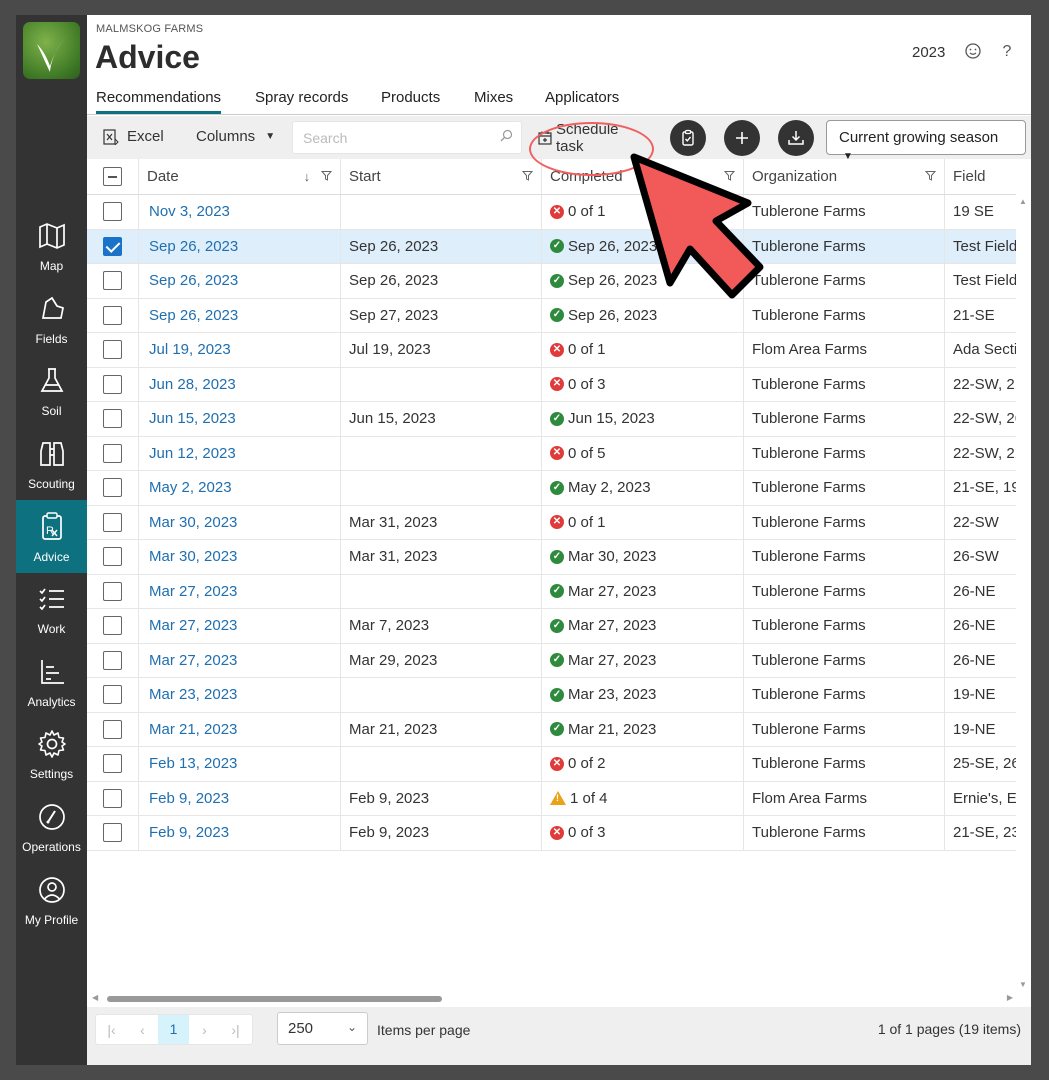 This screenshot has height=1080, width=1049. What do you see at coordinates (51, 536) in the screenshot?
I see `sidebar-item-advice: R Advice` at bounding box center [51, 536].